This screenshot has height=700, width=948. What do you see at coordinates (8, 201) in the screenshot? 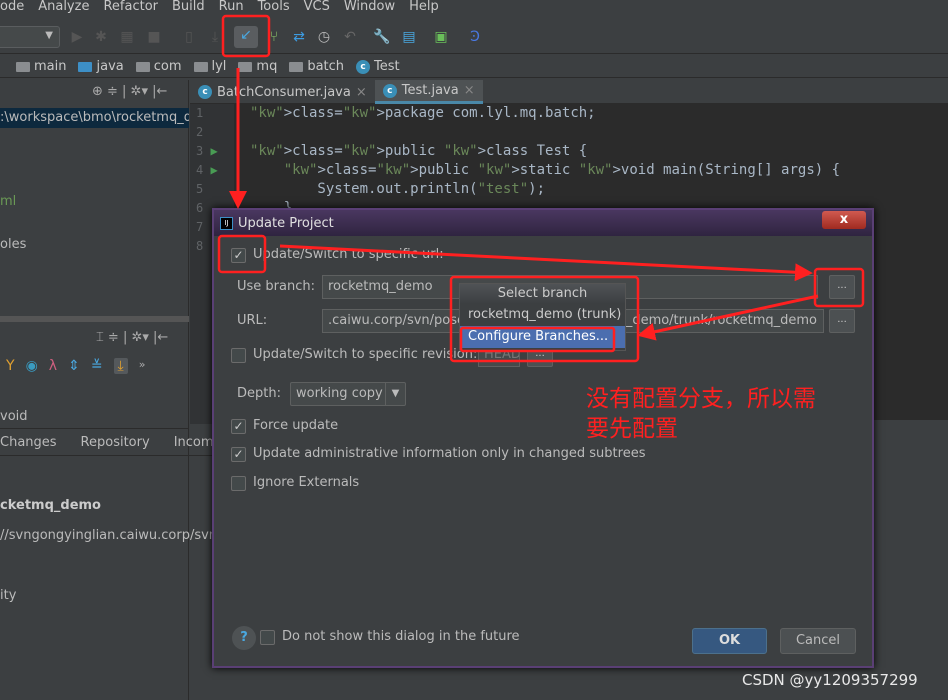
I see `tree-item-xml: ml` at bounding box center [8, 201].